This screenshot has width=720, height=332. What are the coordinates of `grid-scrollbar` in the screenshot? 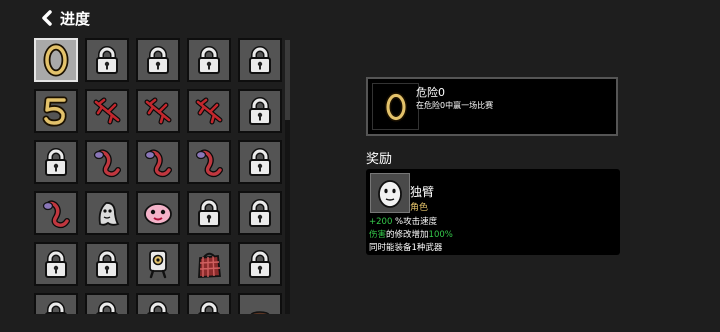 It's located at (287, 177).